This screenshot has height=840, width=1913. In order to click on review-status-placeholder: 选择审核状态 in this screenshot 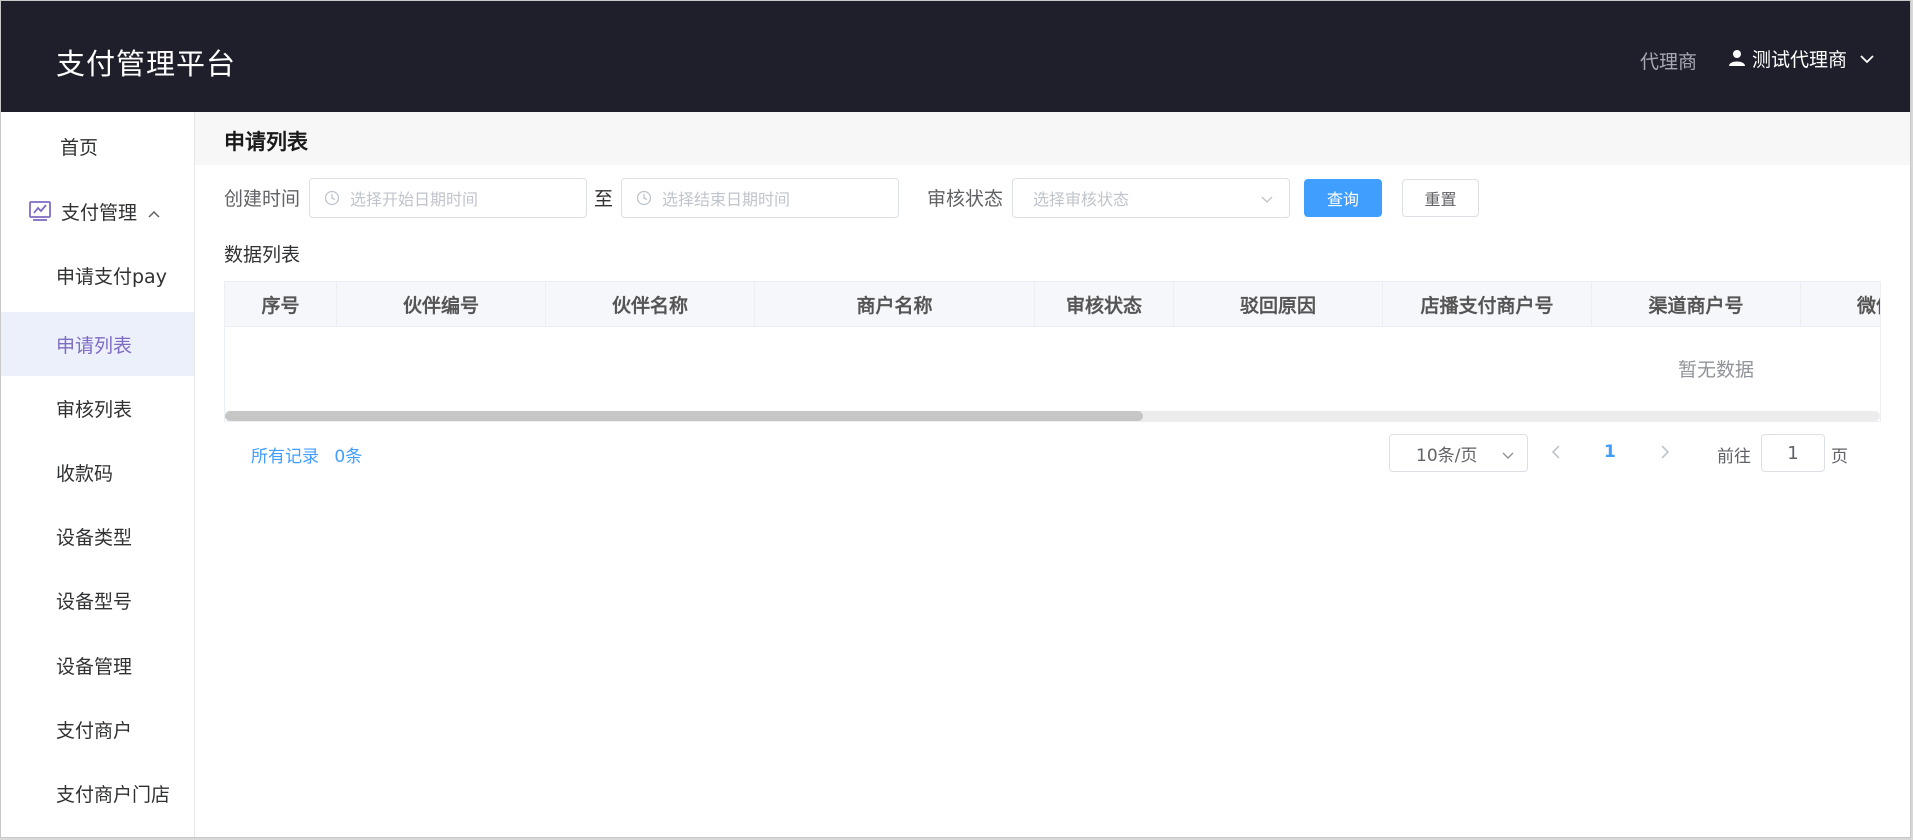, I will do `click(1081, 199)`.